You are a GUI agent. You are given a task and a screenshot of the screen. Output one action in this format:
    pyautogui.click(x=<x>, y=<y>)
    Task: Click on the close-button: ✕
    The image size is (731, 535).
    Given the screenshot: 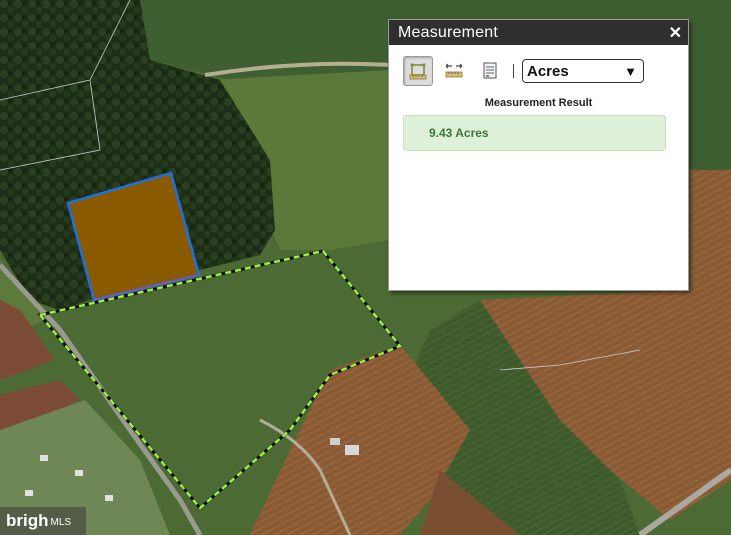 What is the action you would take?
    pyautogui.click(x=675, y=33)
    